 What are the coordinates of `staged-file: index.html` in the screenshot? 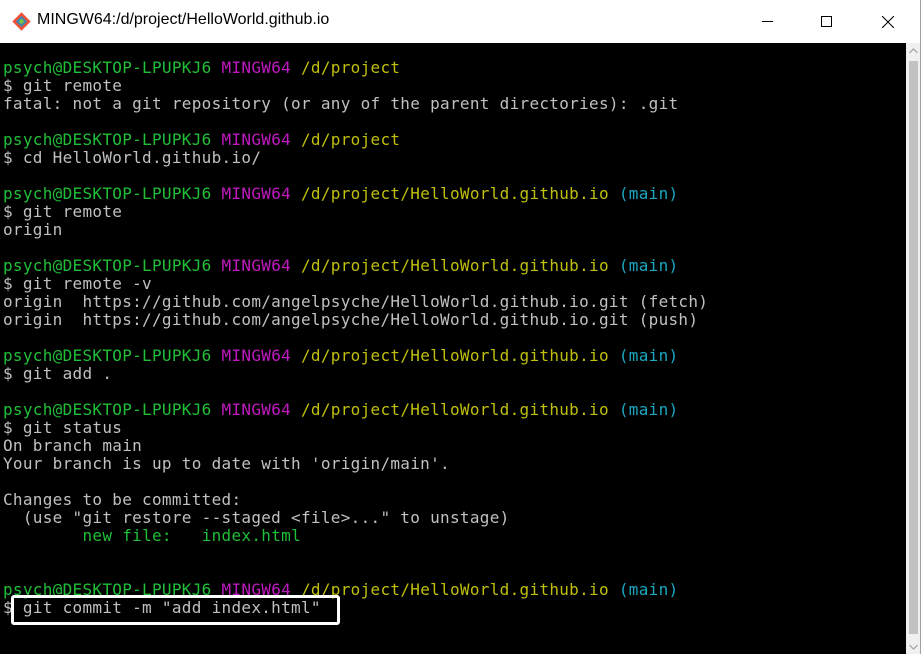 It's located at (251, 535).